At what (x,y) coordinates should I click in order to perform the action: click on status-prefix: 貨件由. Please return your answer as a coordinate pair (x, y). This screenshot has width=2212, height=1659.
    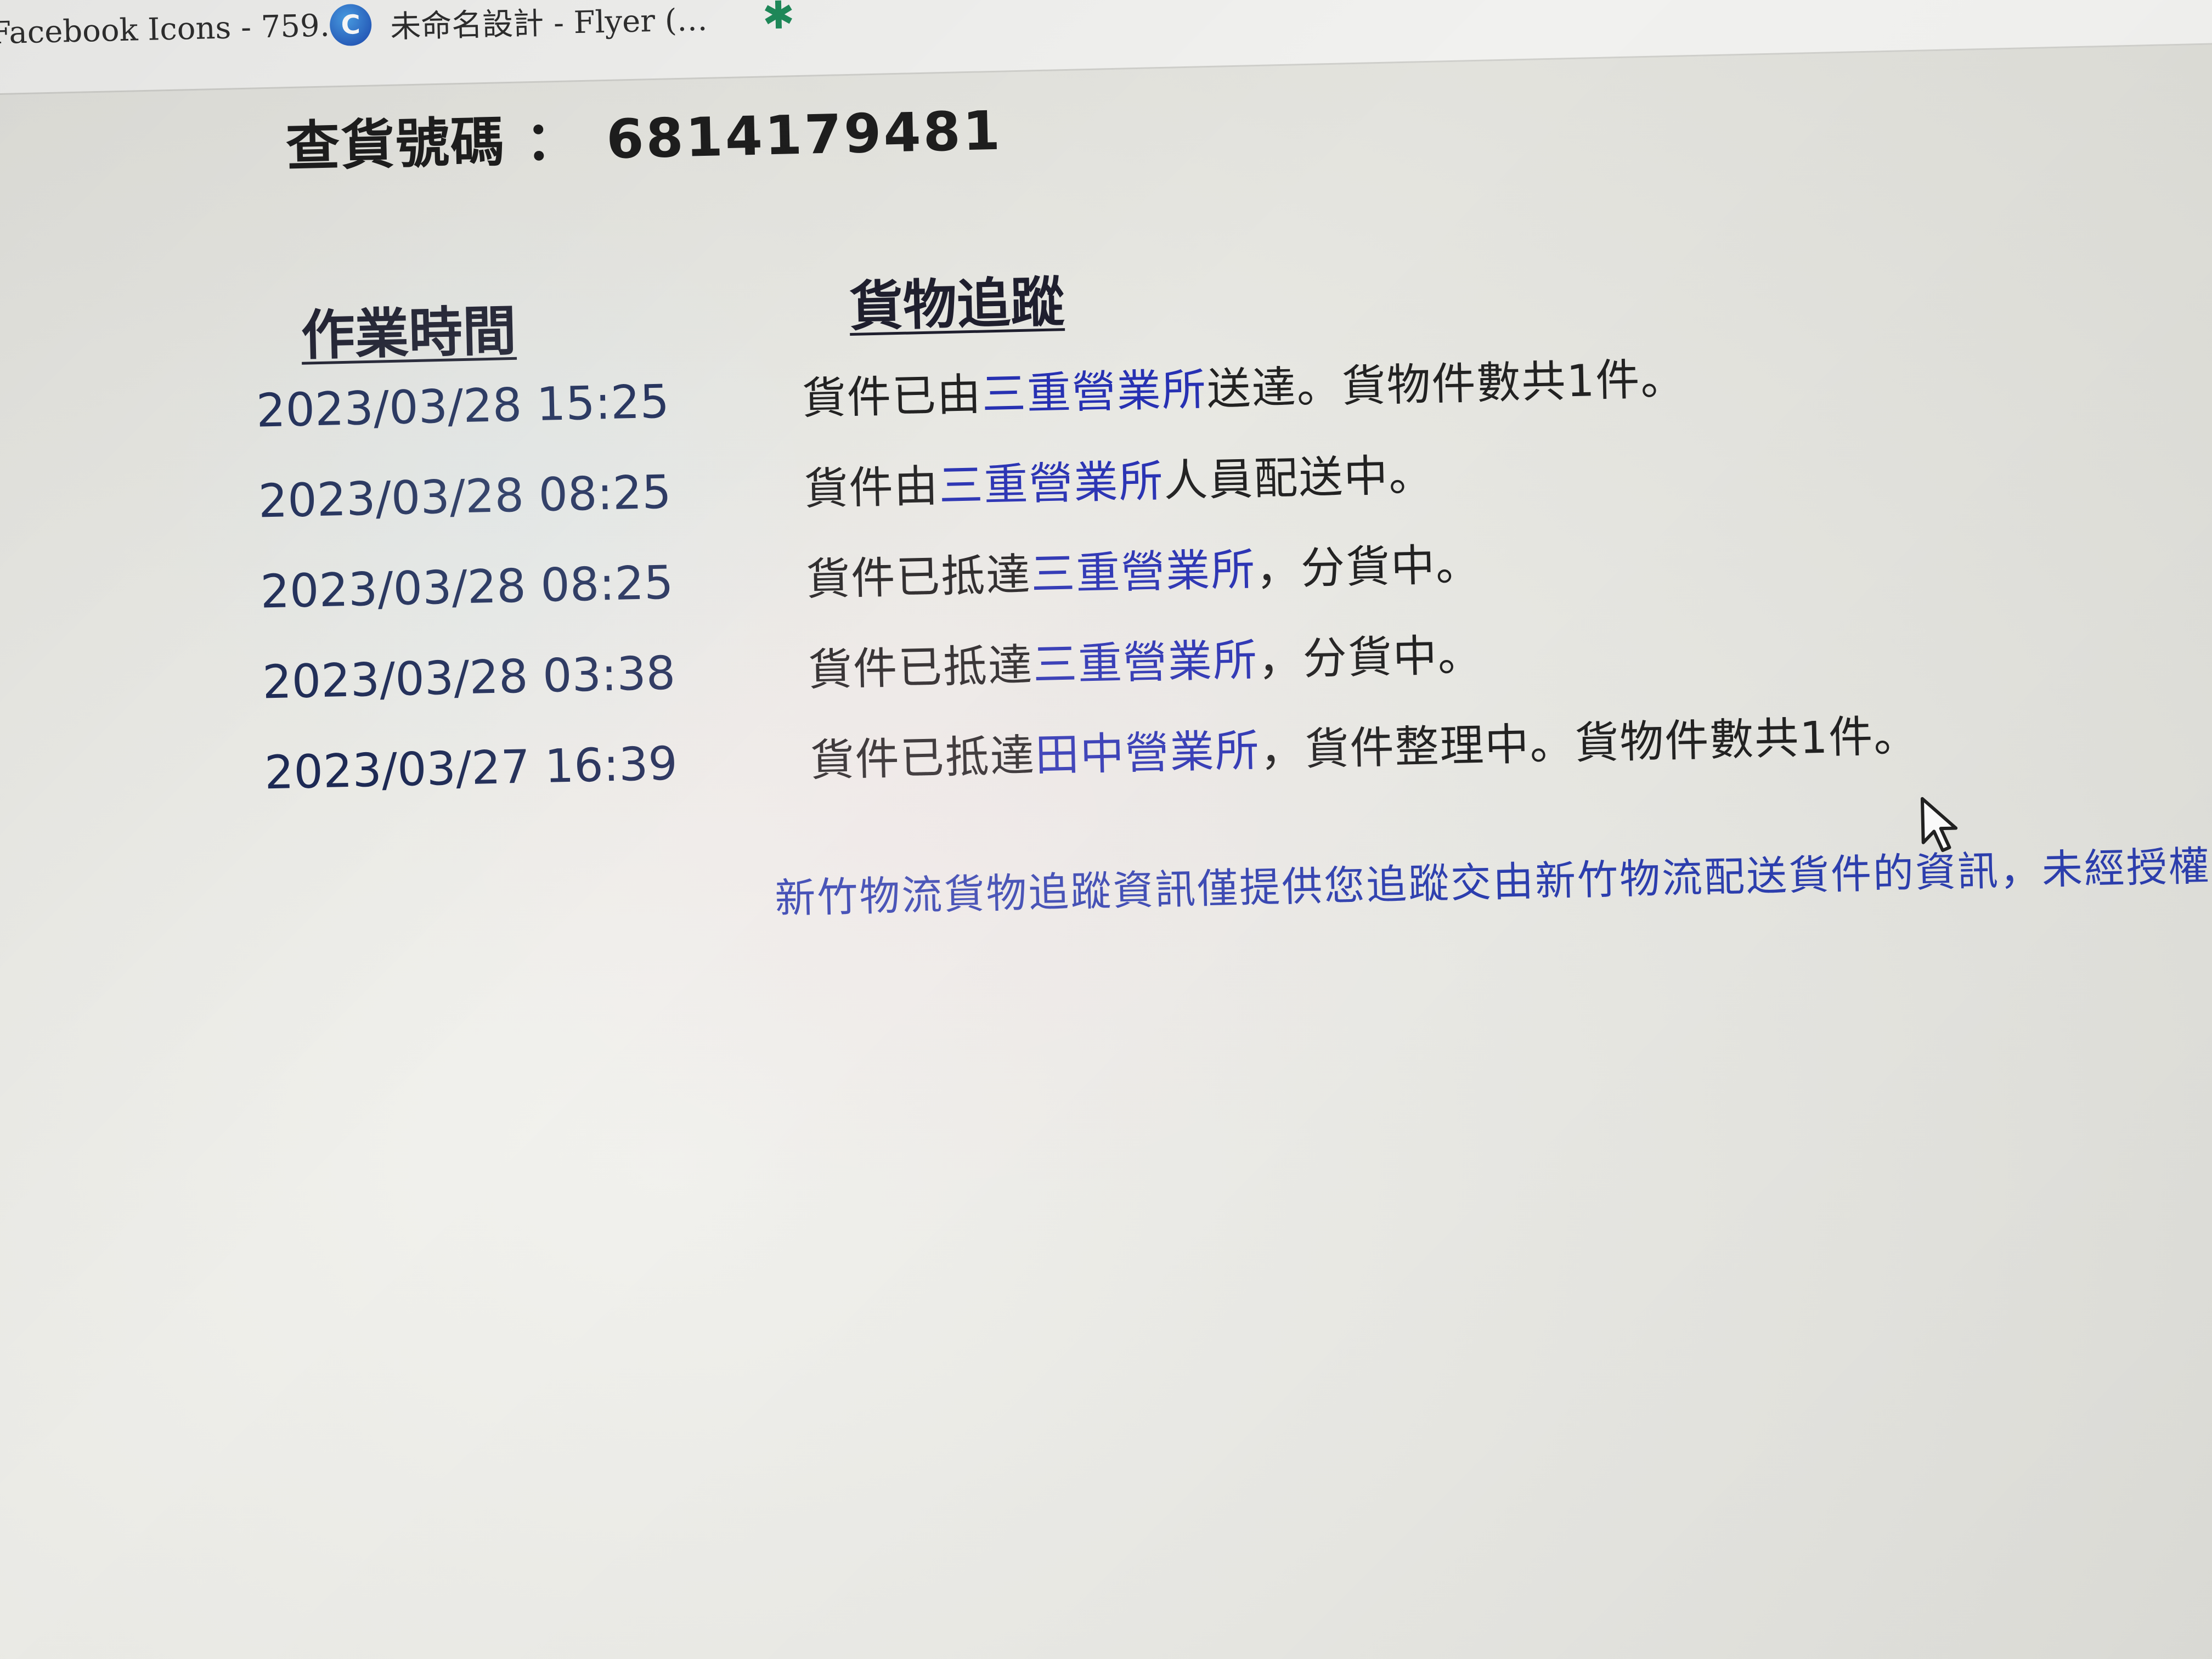
    Looking at the image, I should click on (871, 487).